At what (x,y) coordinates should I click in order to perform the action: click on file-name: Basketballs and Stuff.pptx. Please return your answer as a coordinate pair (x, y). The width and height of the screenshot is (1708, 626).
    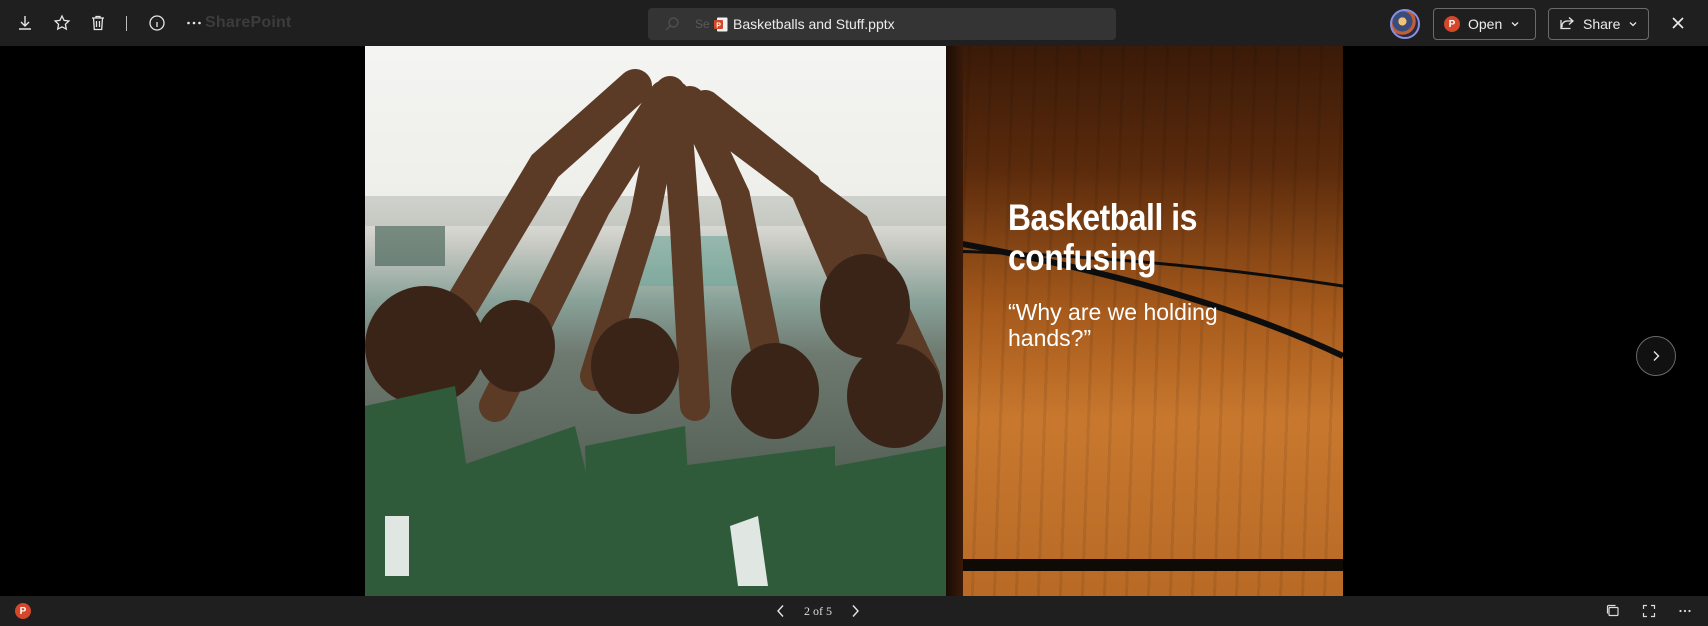
    Looking at the image, I should click on (814, 24).